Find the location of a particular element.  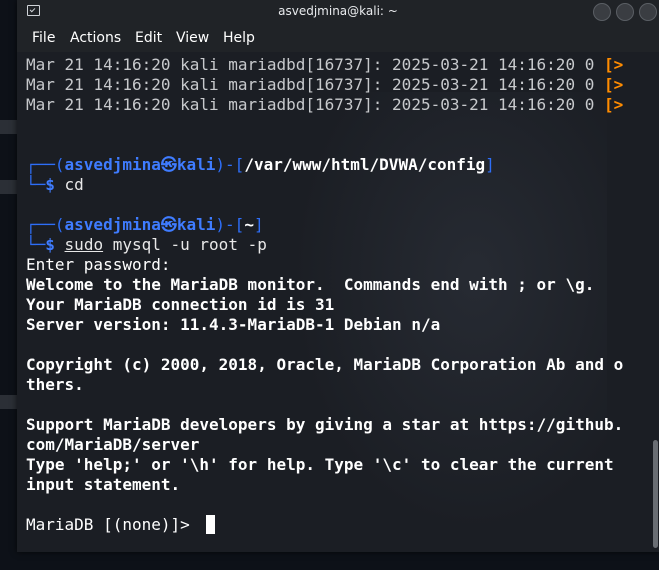

menu-bar: File Actions Edit View Help is located at coordinates (338, 38).